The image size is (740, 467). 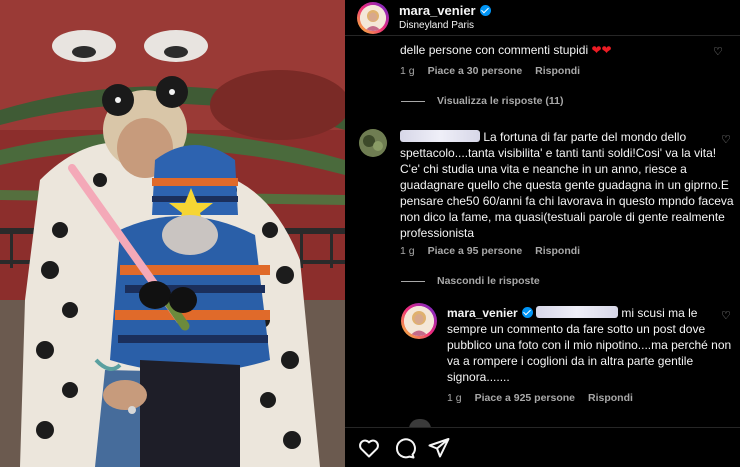 What do you see at coordinates (404, 448) in the screenshot?
I see `speech-bubble-icon` at bounding box center [404, 448].